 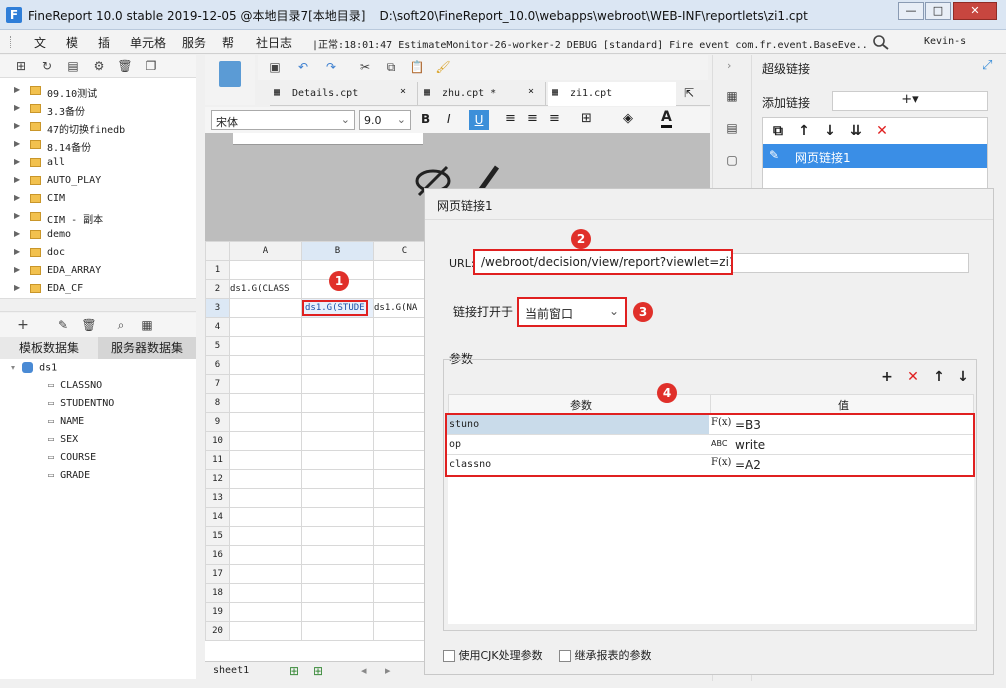 What do you see at coordinates (331, 67) in the screenshot?
I see `redo-icon: ↷` at bounding box center [331, 67].